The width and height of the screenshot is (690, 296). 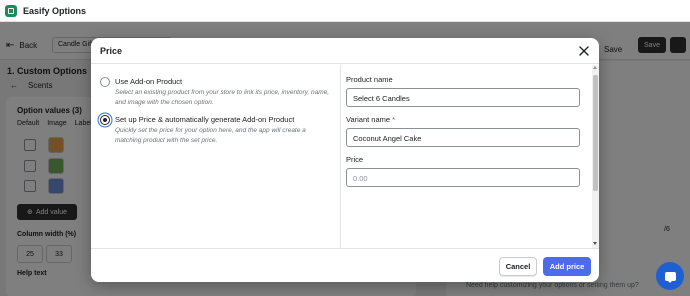 What do you see at coordinates (55, 10) in the screenshot?
I see `app-title: Easify Options` at bounding box center [55, 10].